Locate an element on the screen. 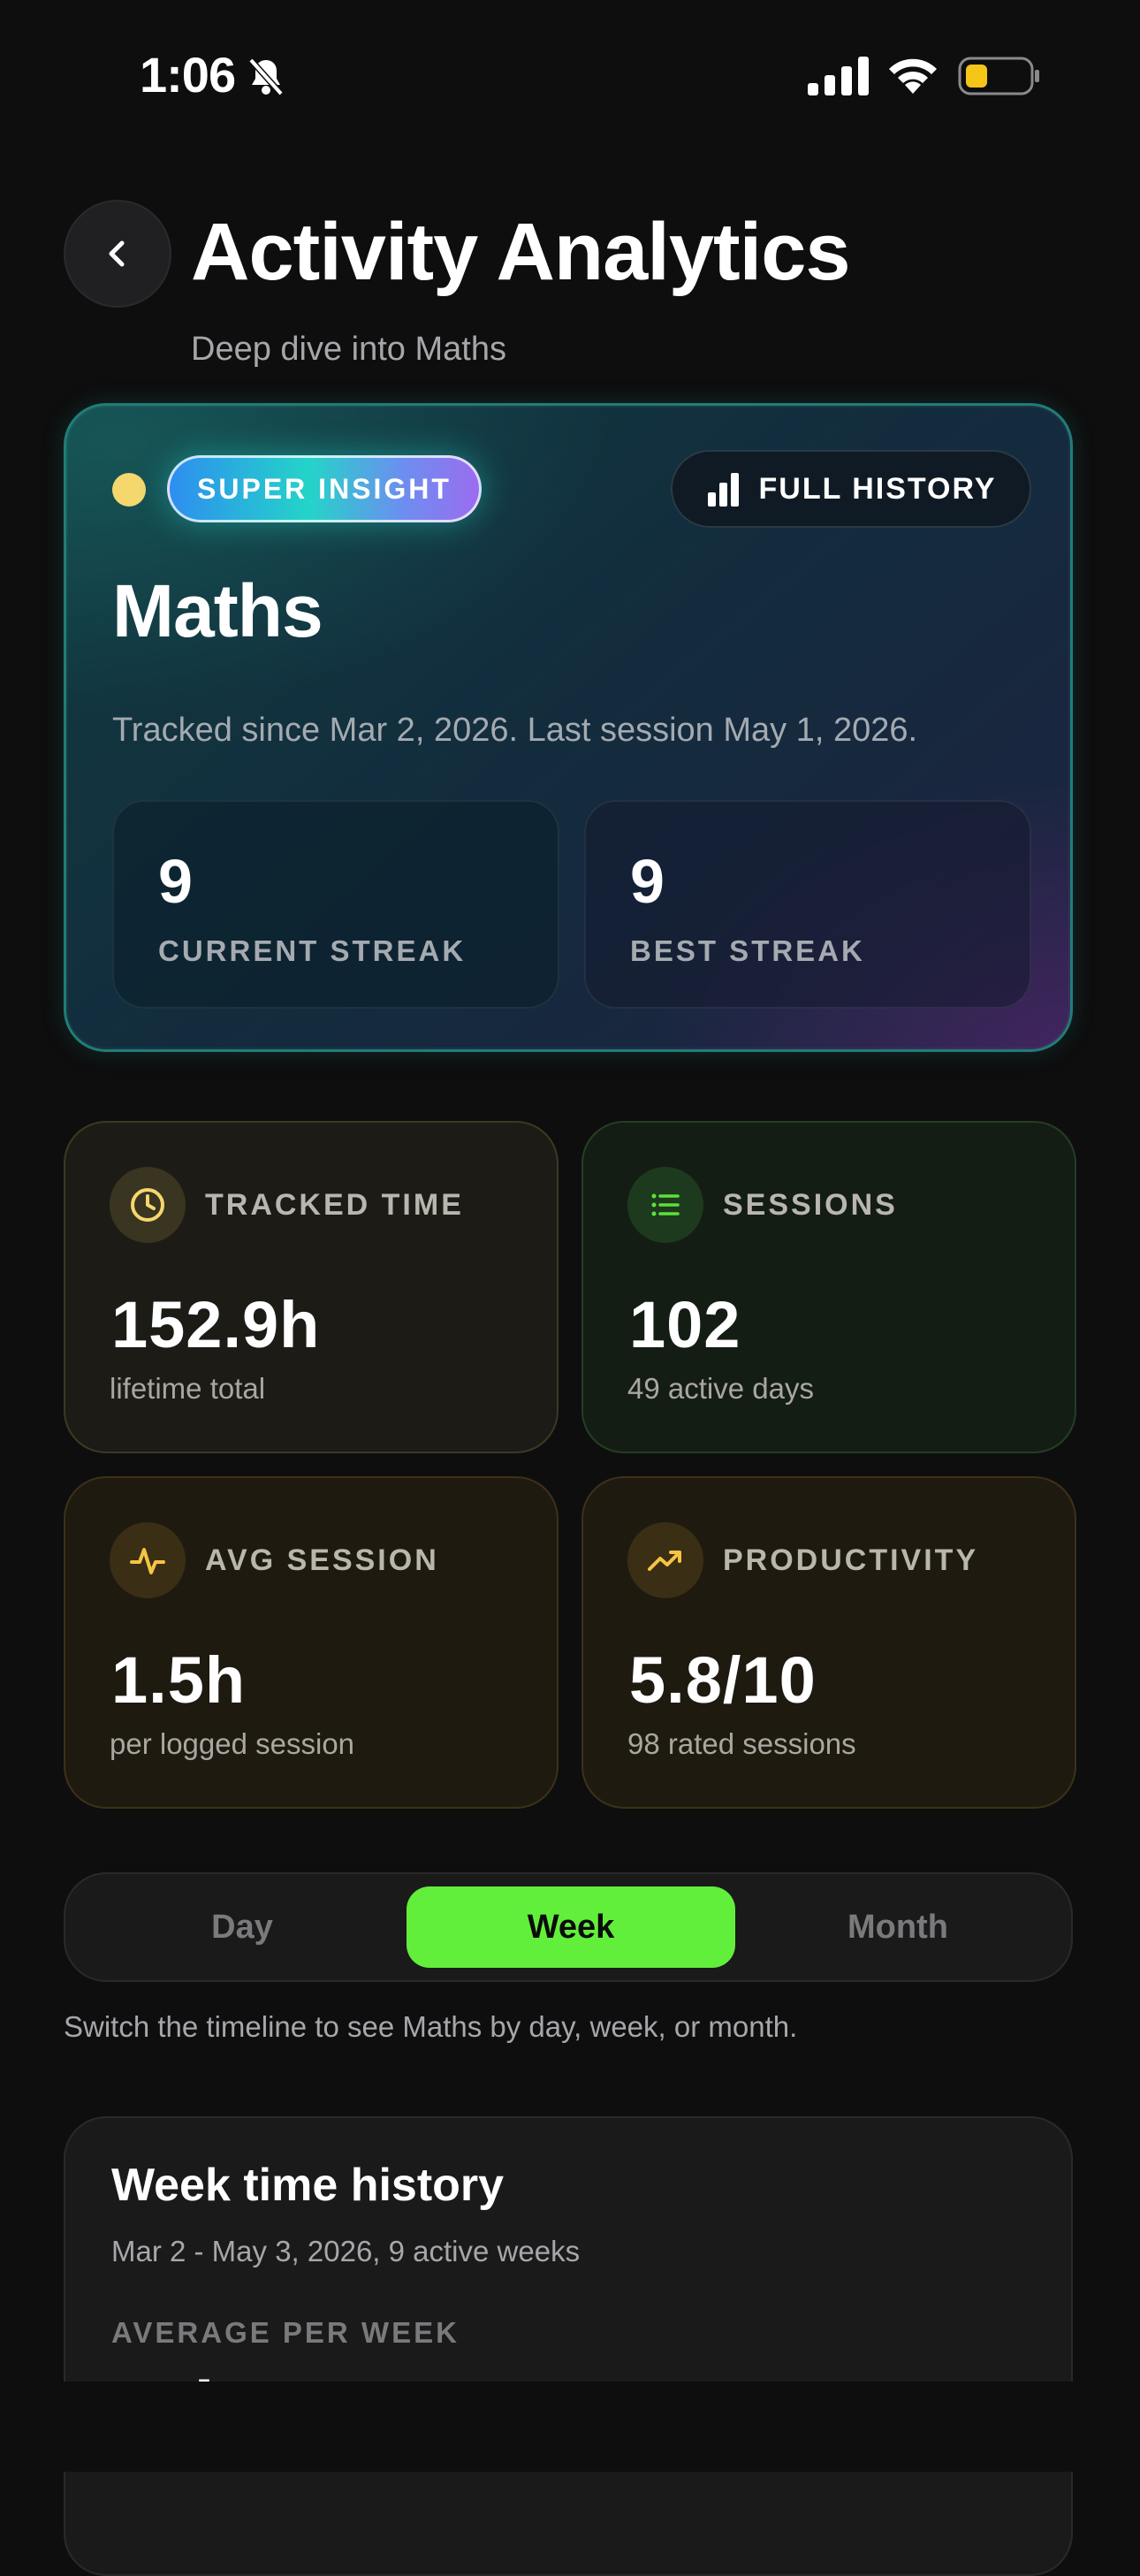 This screenshot has width=1140, height=2576. tracked-time-label: TRACKED TIME is located at coordinates (334, 1205).